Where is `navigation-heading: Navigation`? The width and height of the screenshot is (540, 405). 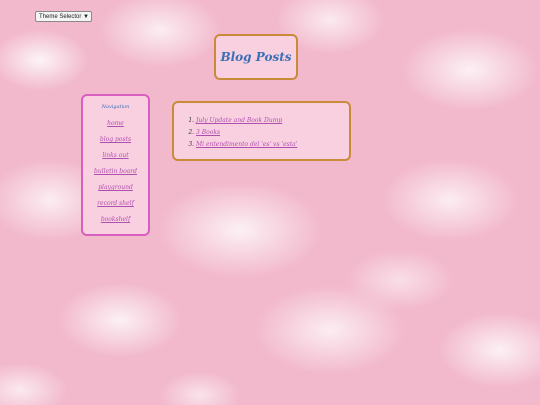
navigation-heading: Navigation is located at coordinates (115, 107).